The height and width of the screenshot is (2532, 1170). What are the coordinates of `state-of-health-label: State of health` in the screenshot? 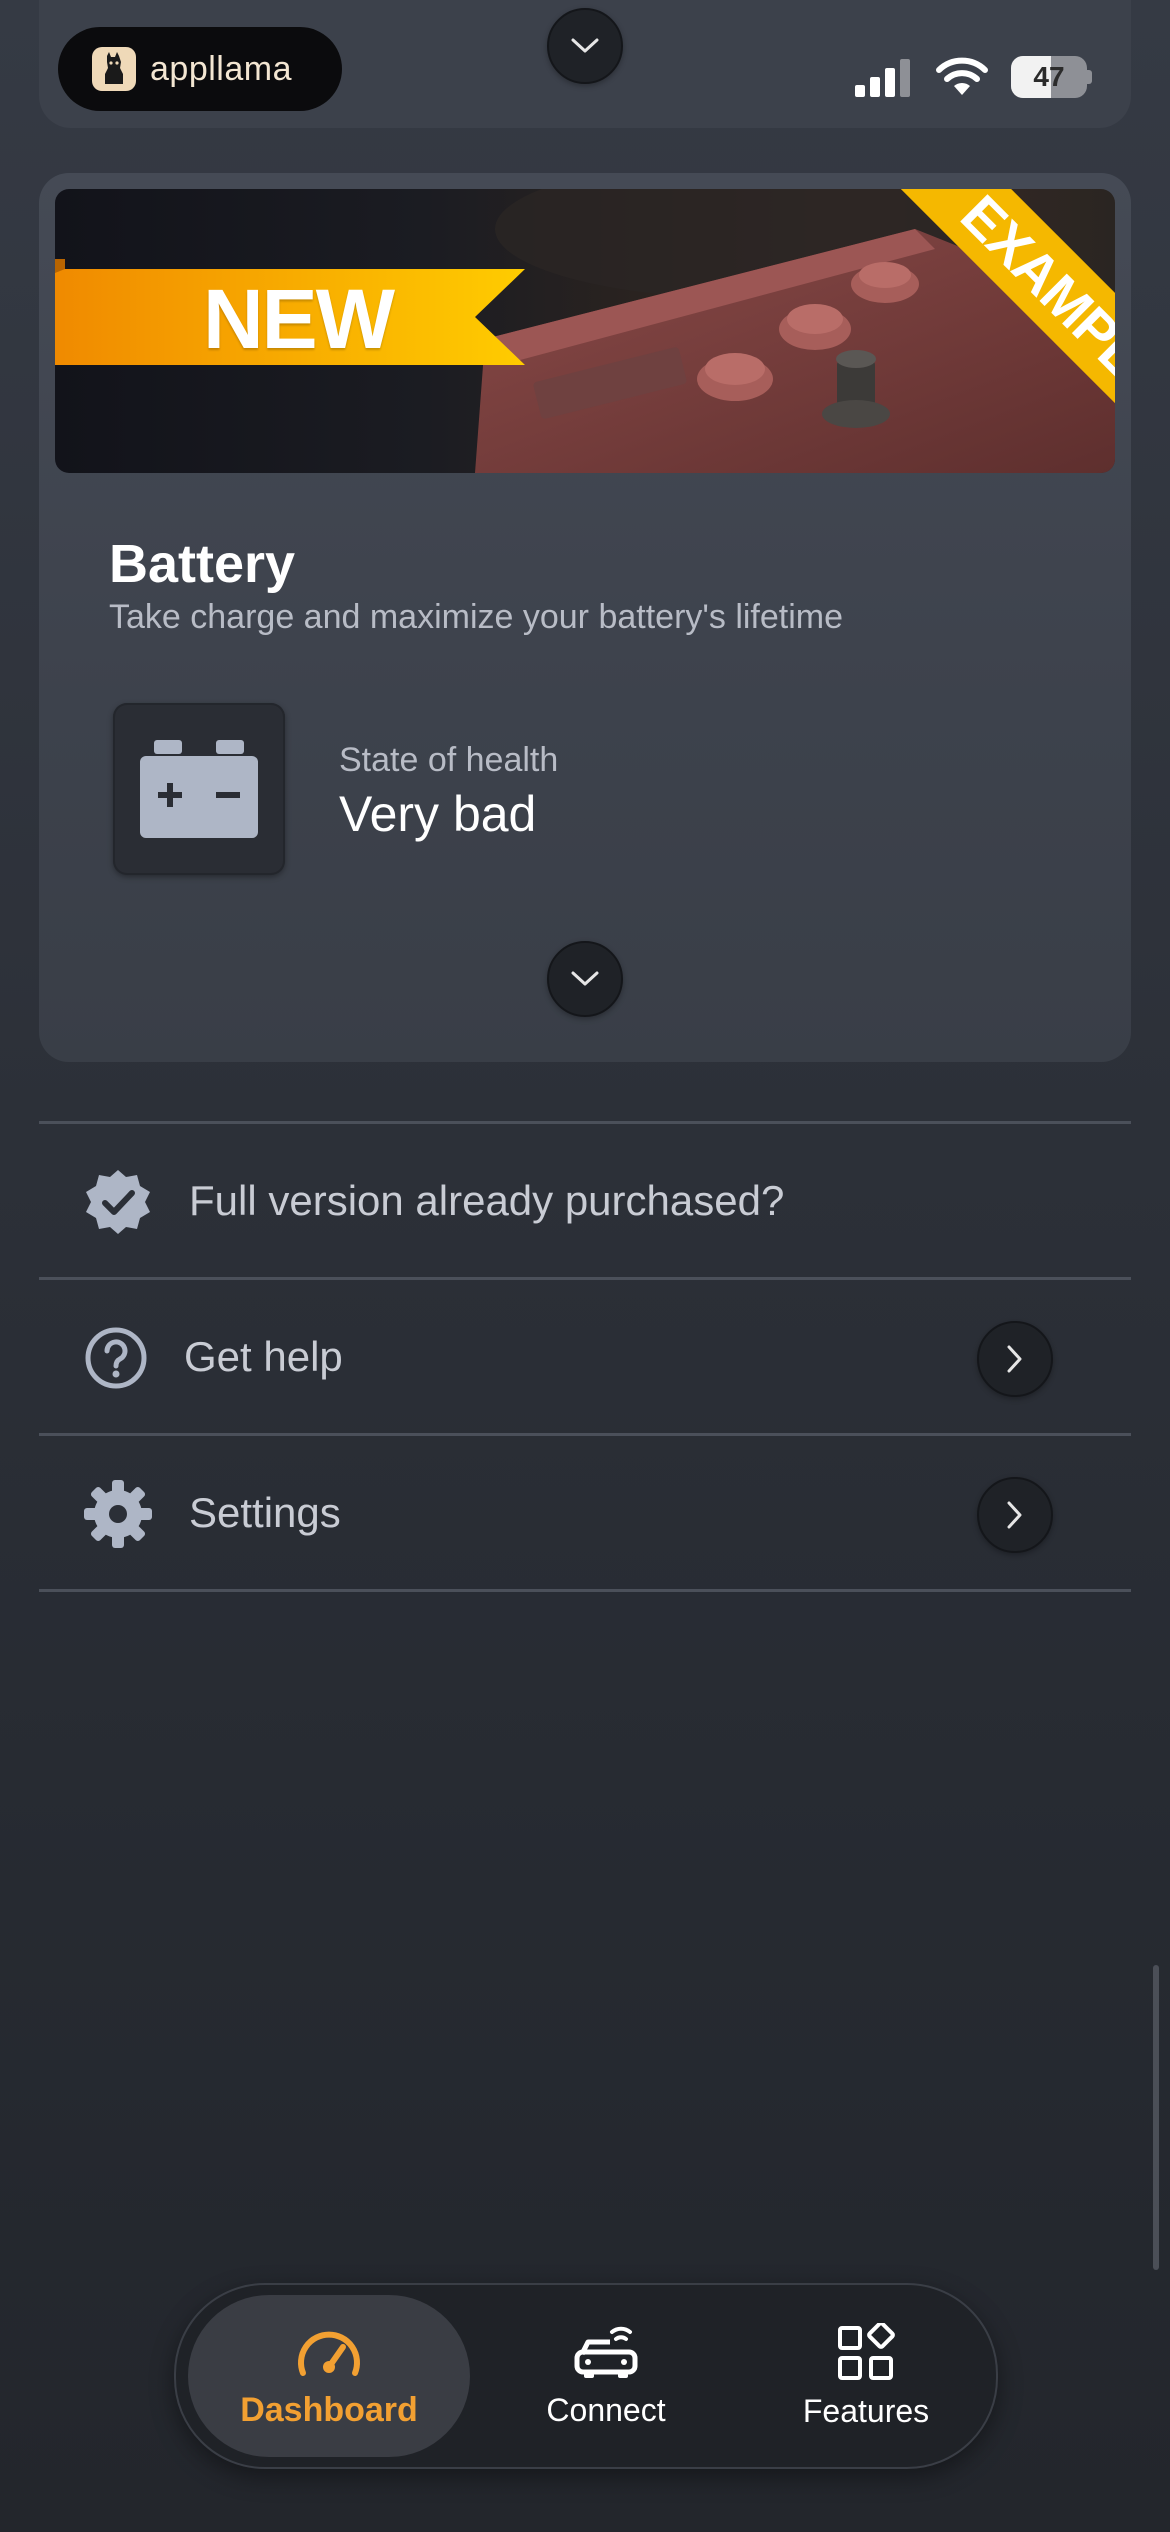 It's located at (449, 760).